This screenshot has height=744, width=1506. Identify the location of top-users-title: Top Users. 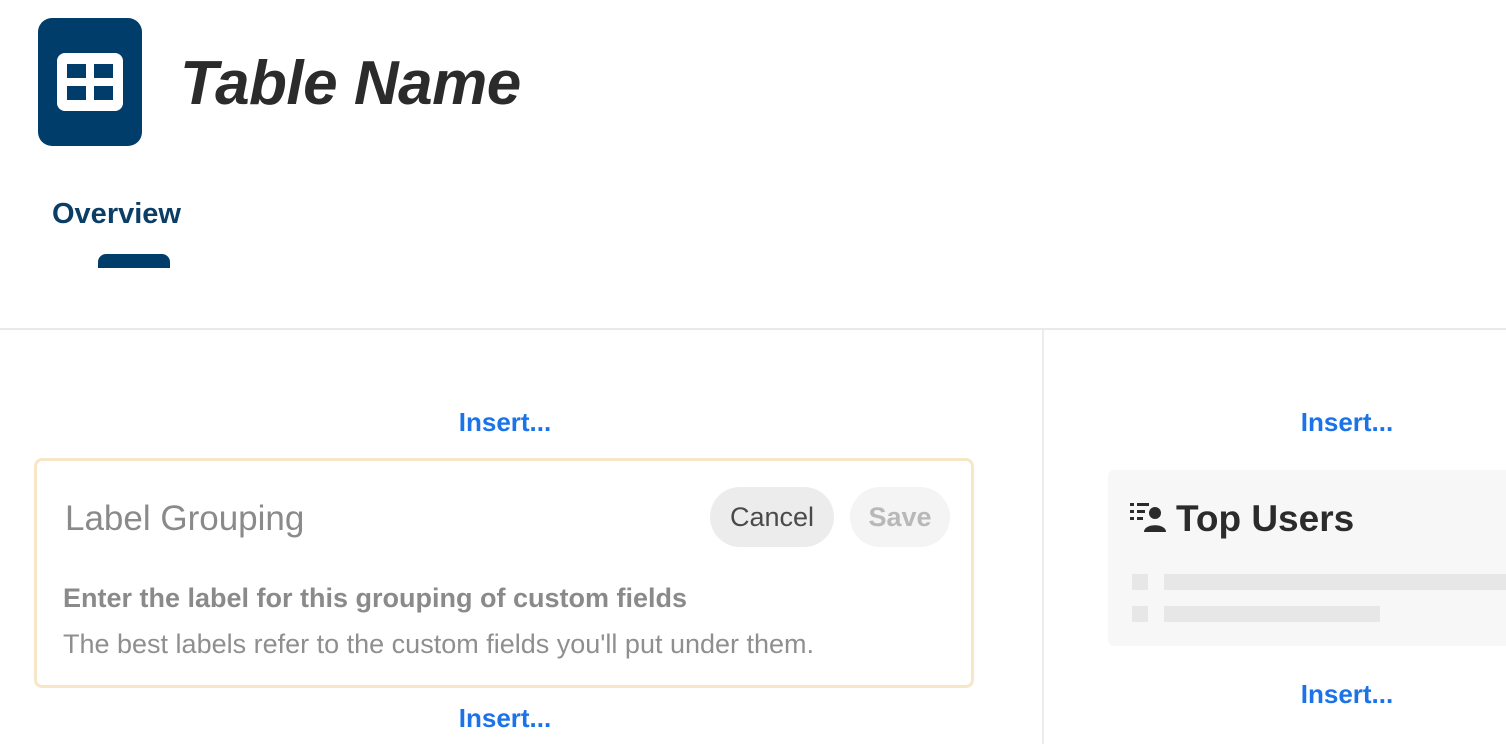
(1265, 518).